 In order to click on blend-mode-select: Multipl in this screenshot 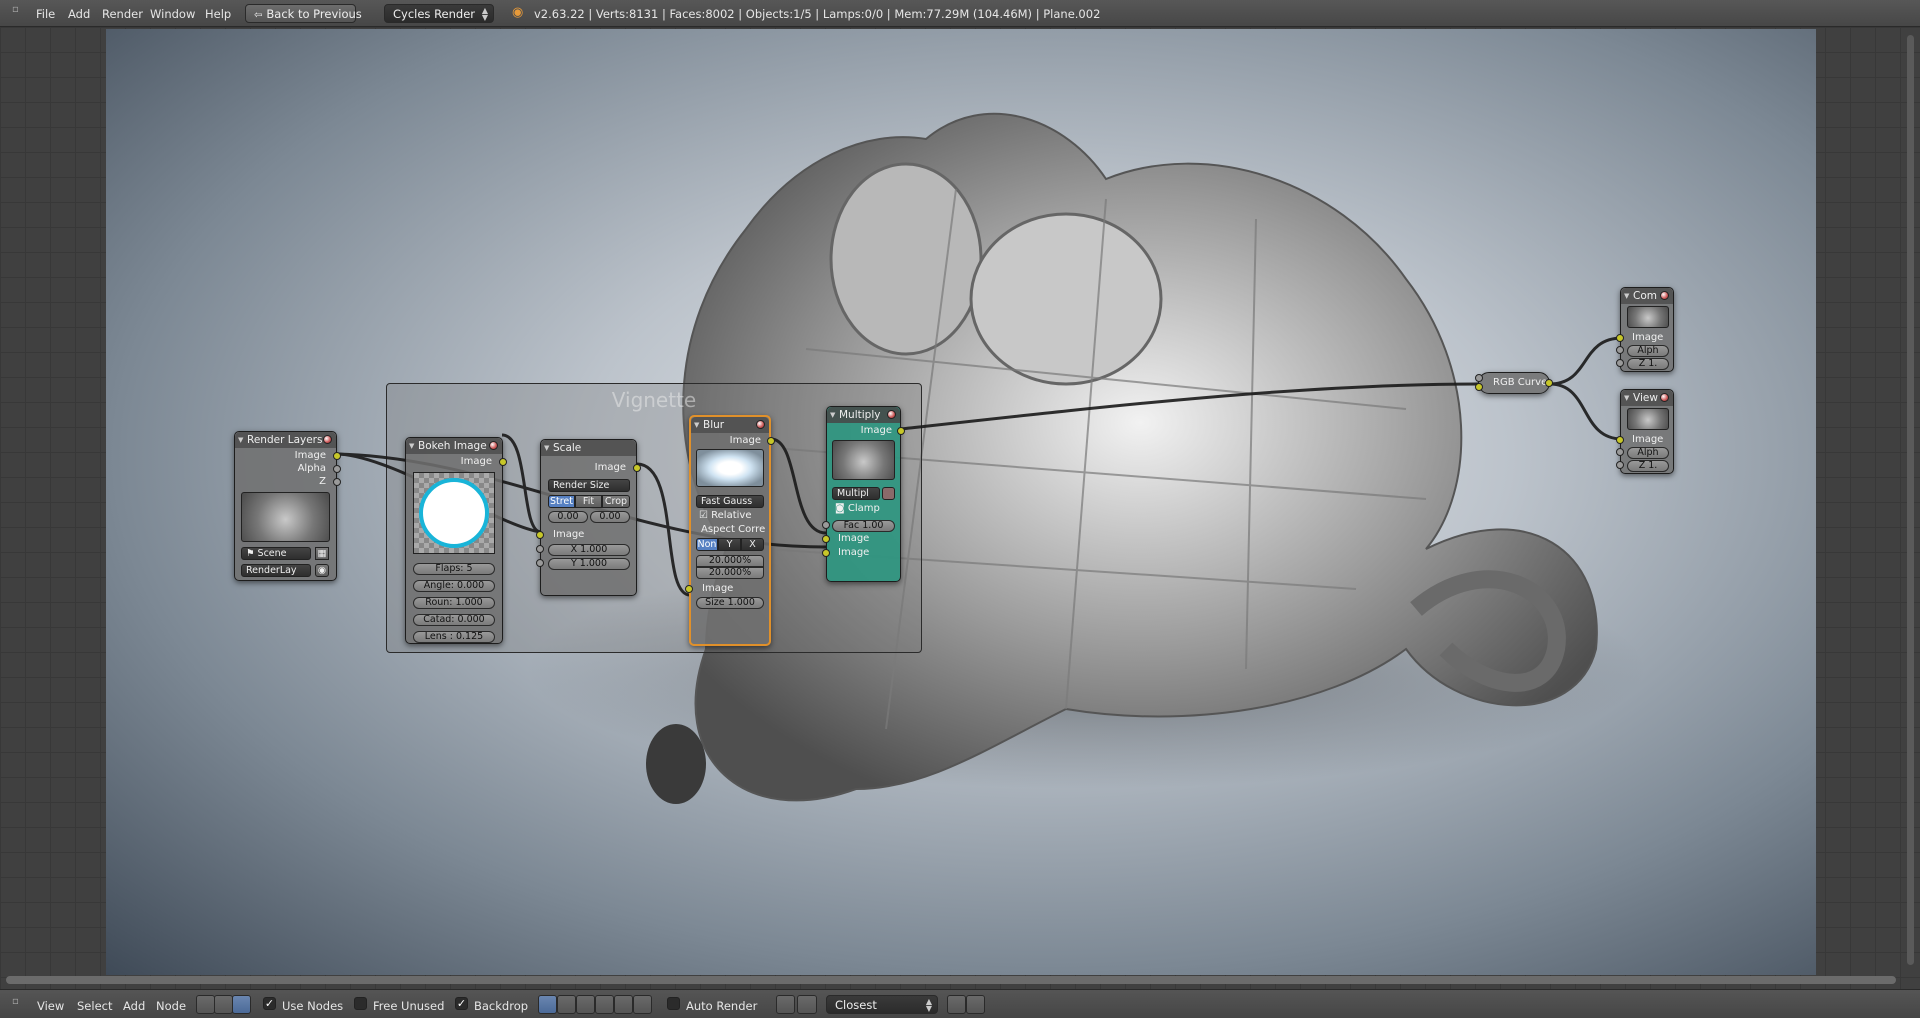, I will do `click(856, 493)`.